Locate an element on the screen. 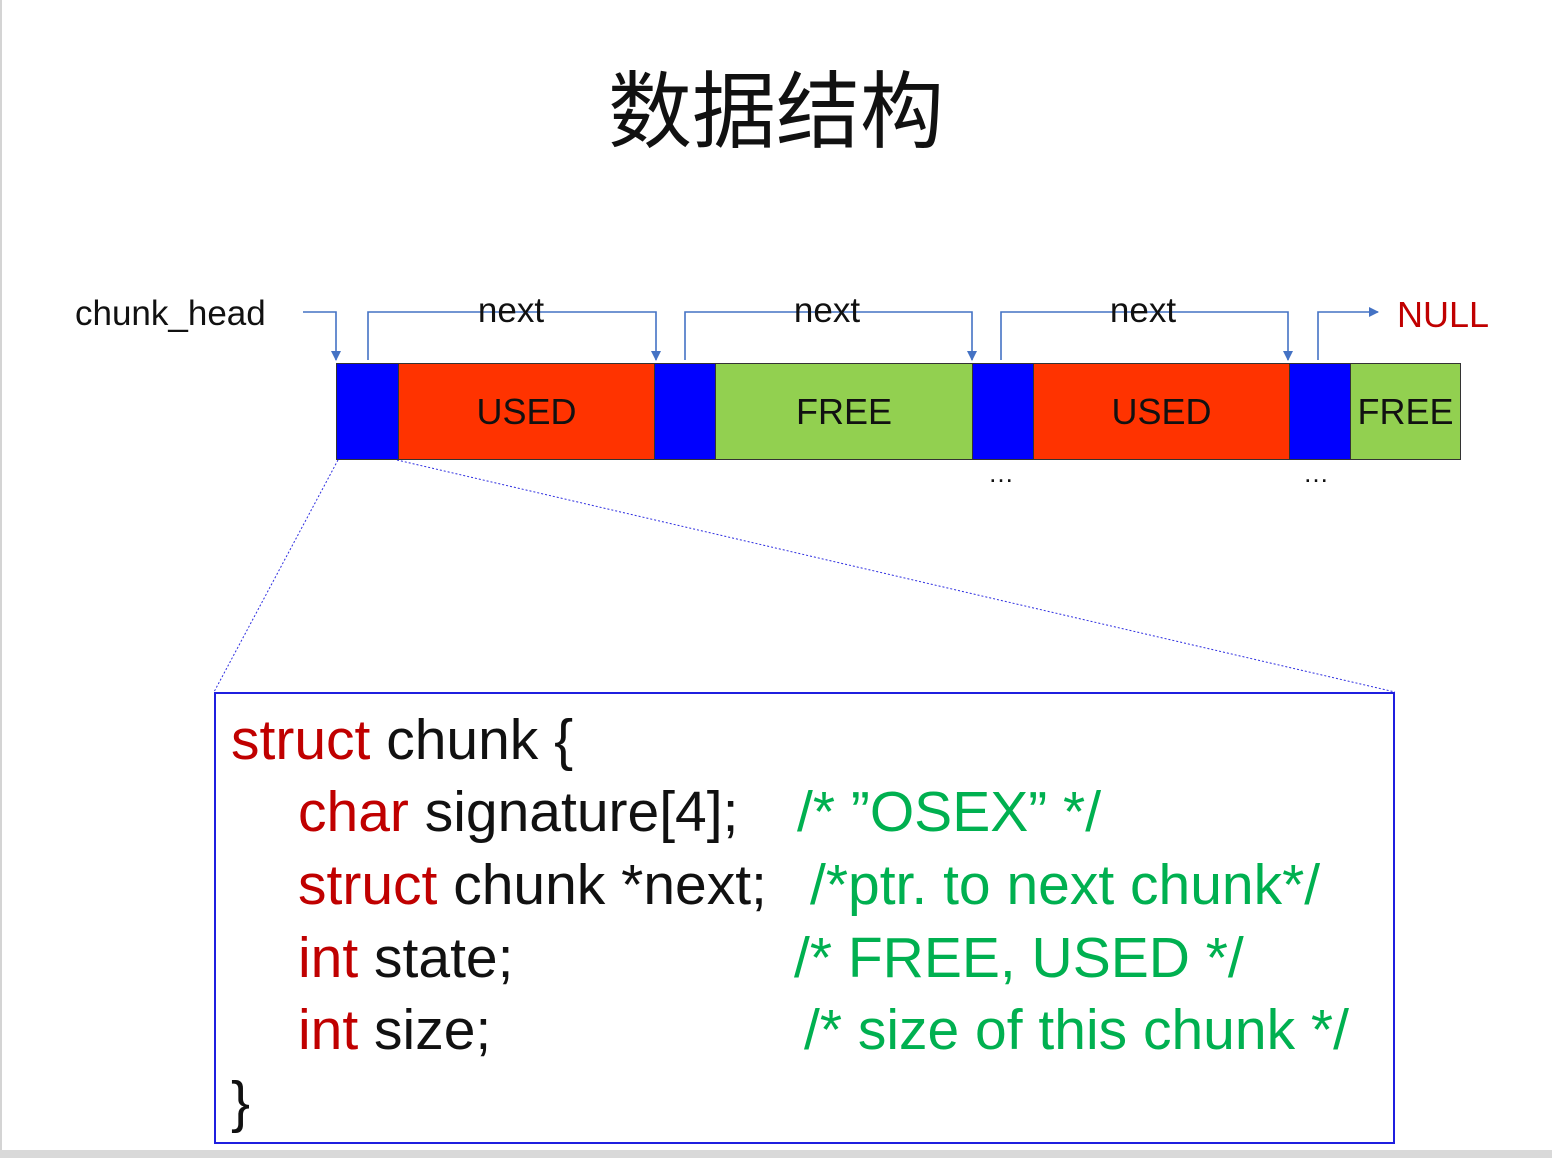 This screenshot has width=1552, height=1158. free-block-2: FREE is located at coordinates (1405, 411).